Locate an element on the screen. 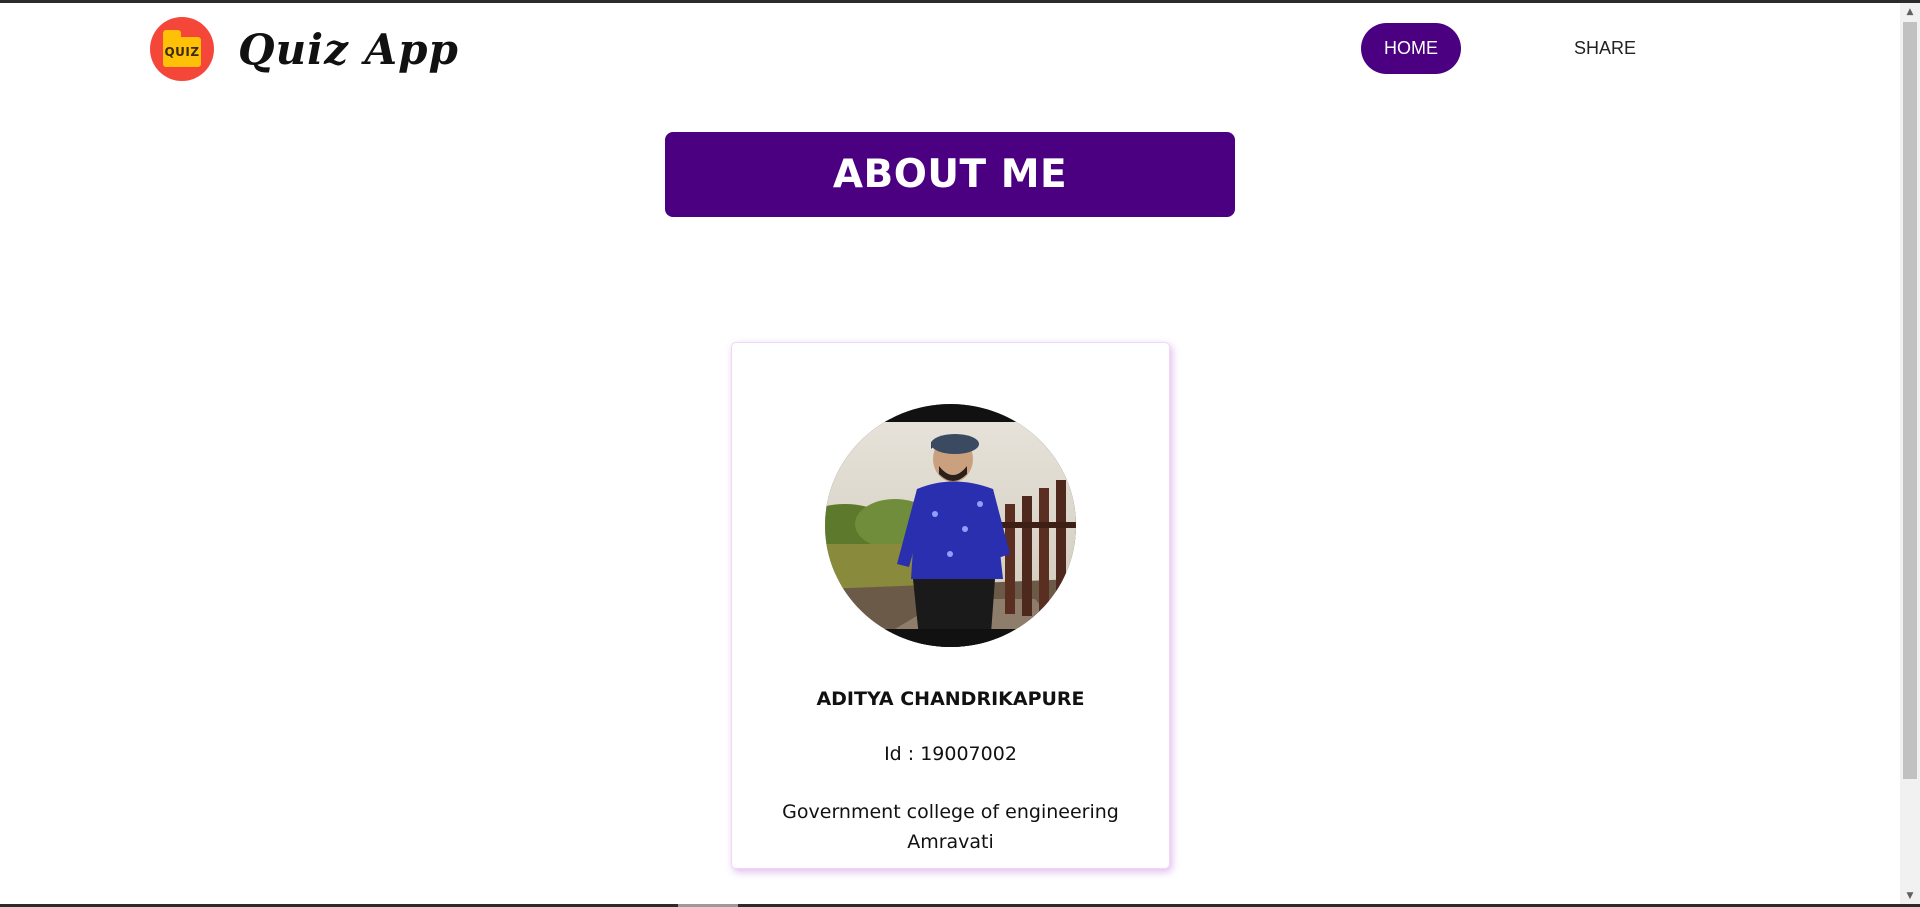 This screenshot has width=1920, height=907. avatar is located at coordinates (950, 525).